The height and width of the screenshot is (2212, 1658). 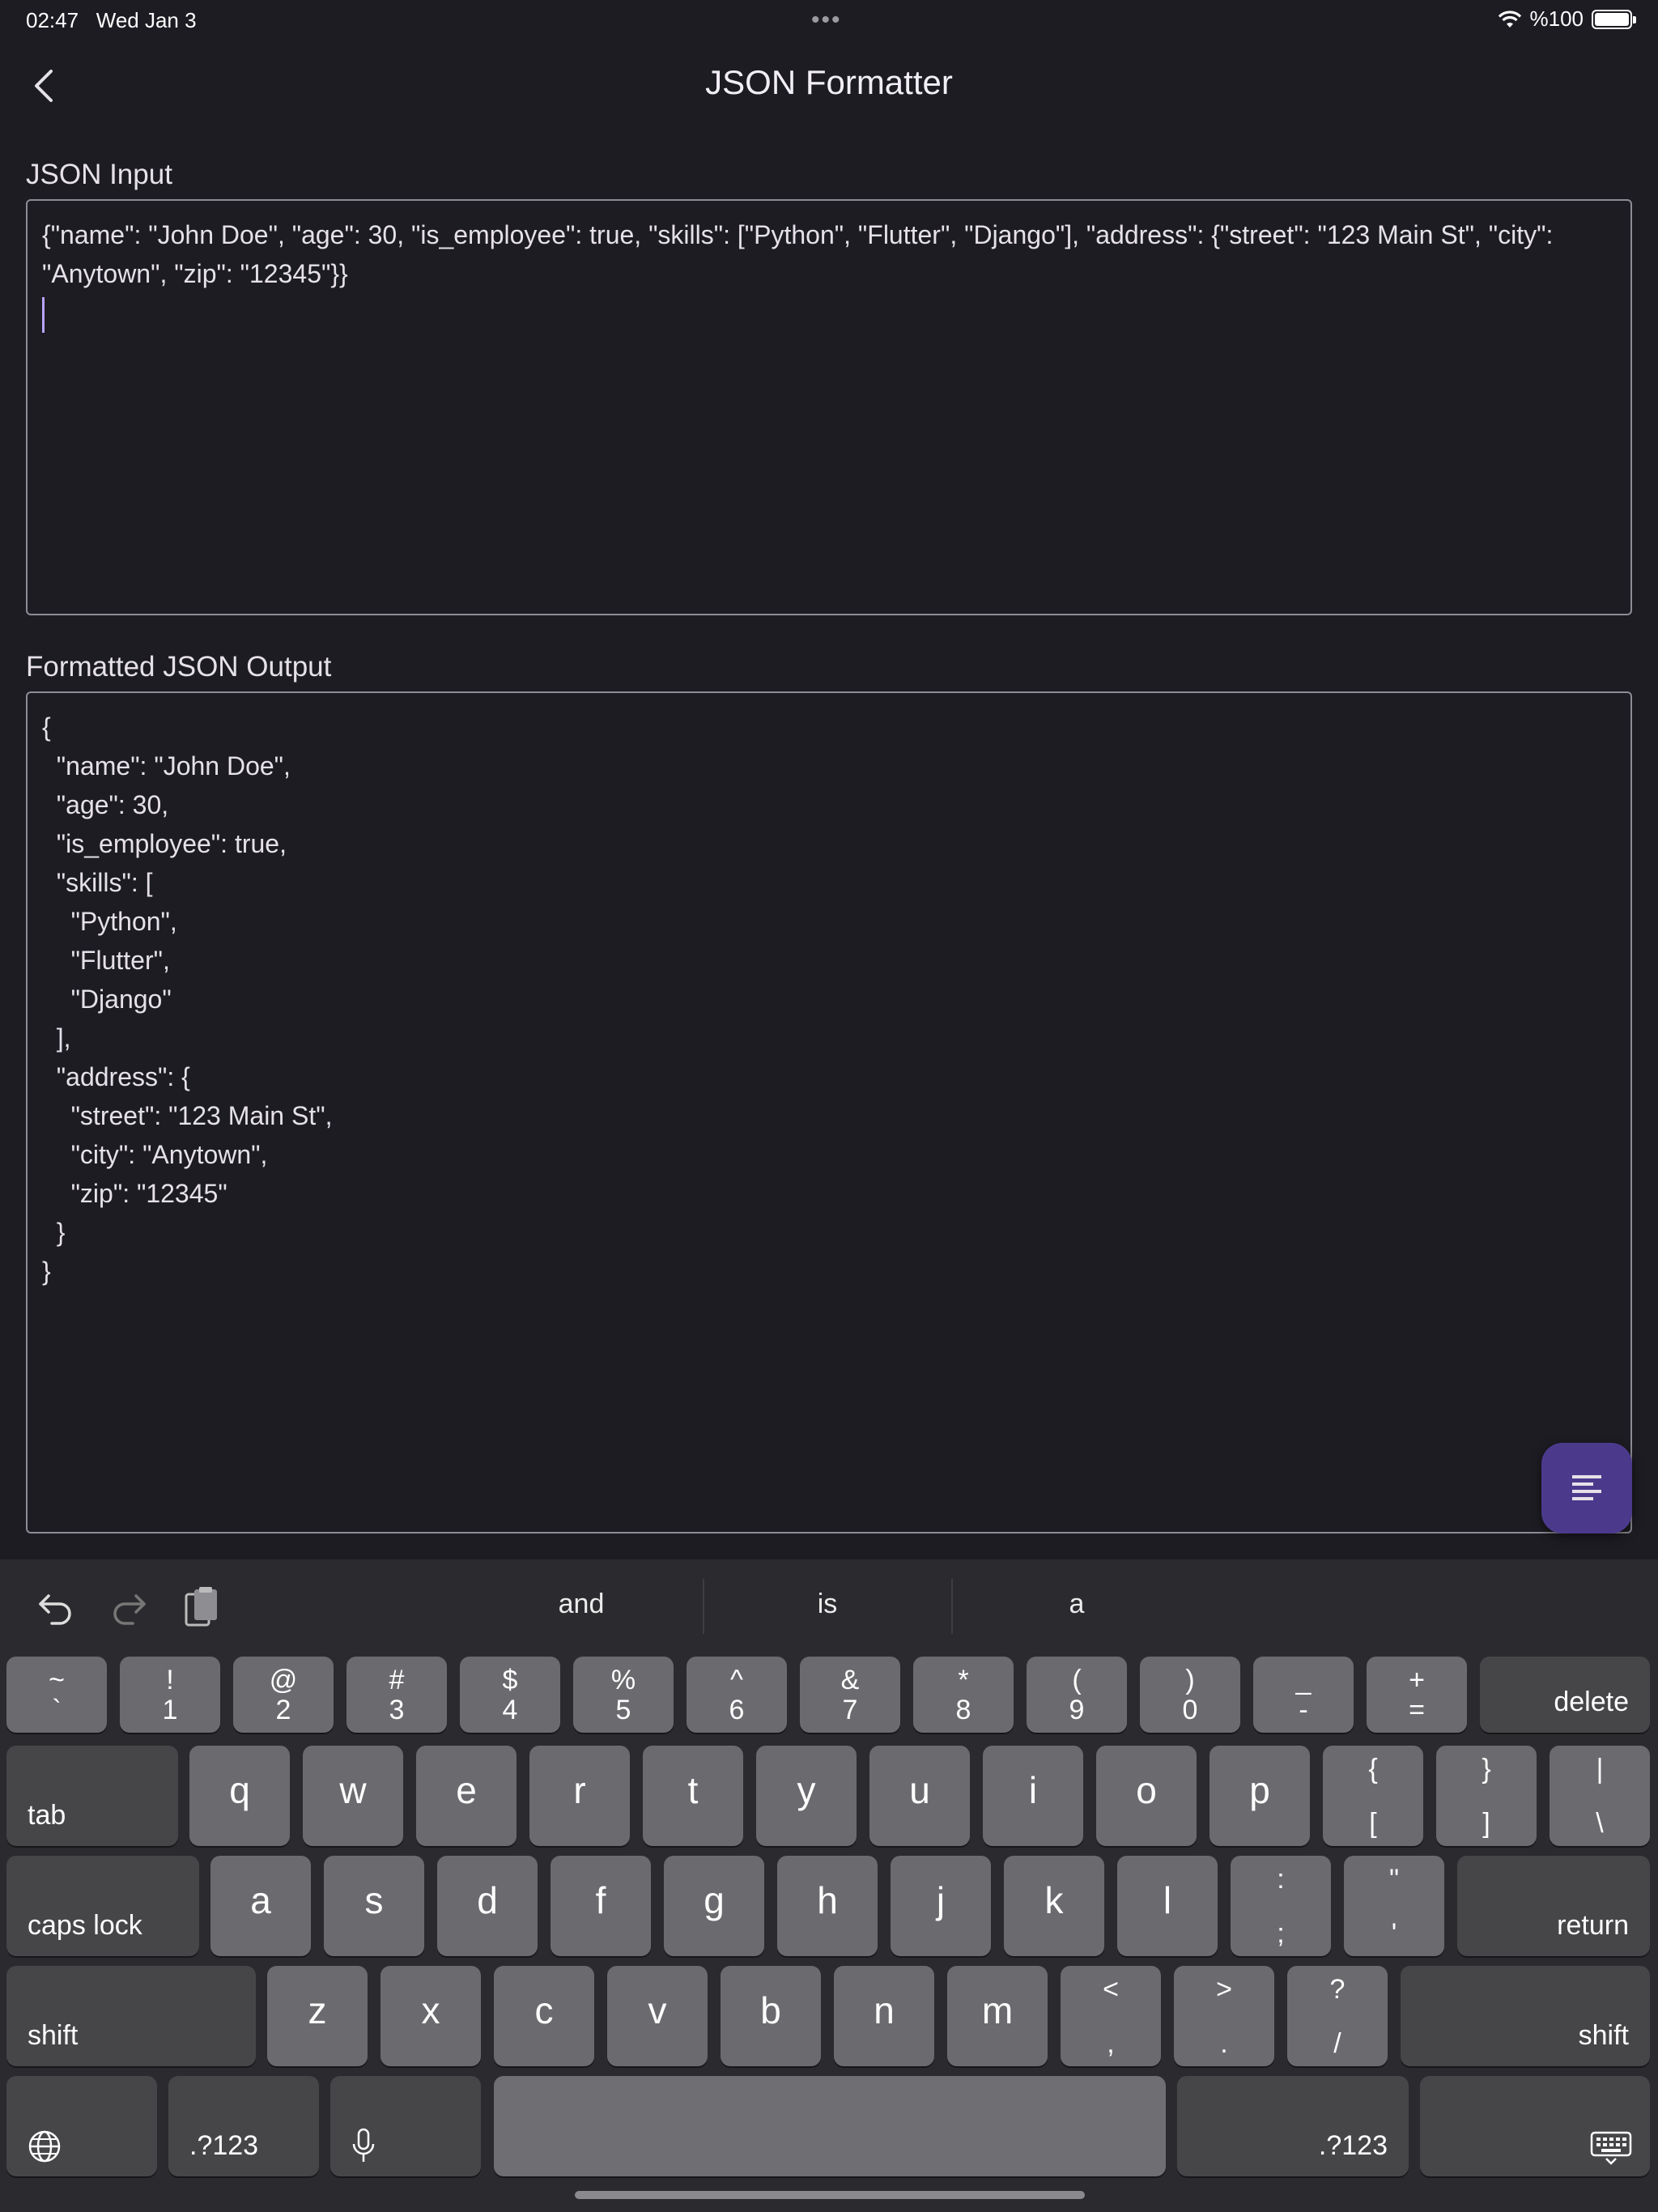 I want to click on key-shift-label: !, so click(x=170, y=1680).